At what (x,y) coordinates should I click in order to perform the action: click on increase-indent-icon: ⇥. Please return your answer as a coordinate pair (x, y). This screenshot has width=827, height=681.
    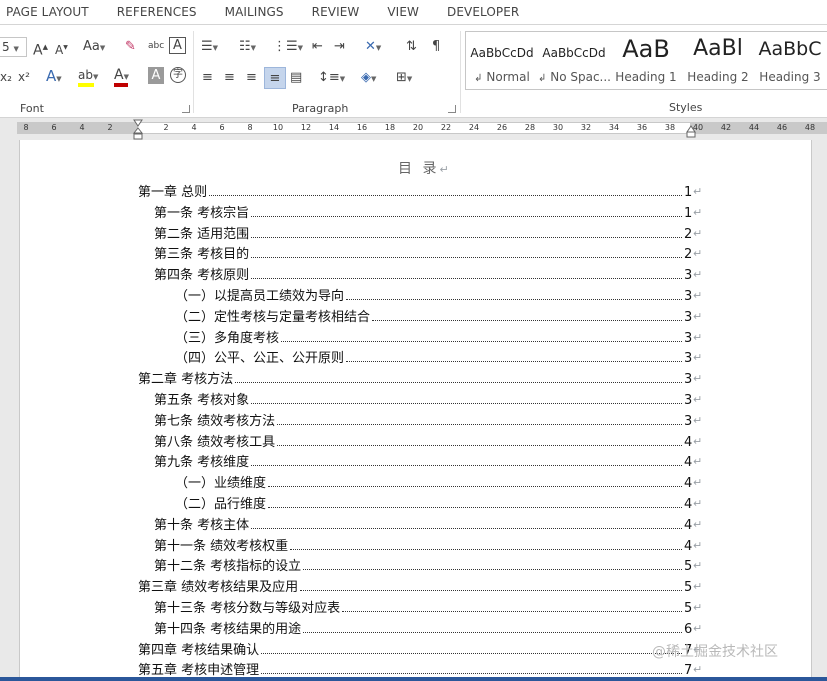
    Looking at the image, I should click on (339, 47).